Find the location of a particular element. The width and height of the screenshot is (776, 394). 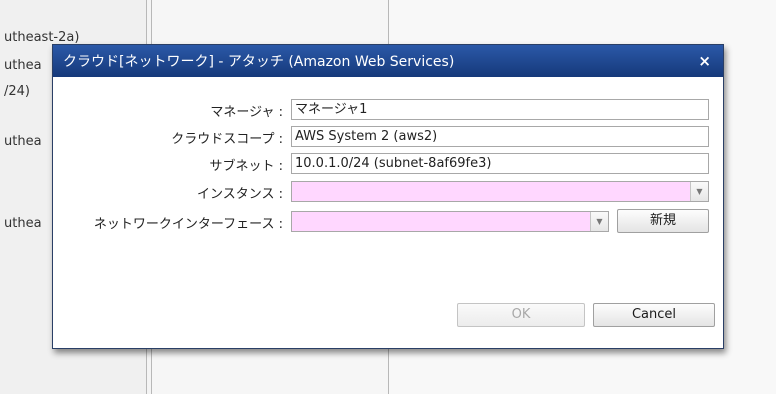

subnet-value: 10.0.1.0/24 (subnet-8af69fe3) is located at coordinates (393, 163).